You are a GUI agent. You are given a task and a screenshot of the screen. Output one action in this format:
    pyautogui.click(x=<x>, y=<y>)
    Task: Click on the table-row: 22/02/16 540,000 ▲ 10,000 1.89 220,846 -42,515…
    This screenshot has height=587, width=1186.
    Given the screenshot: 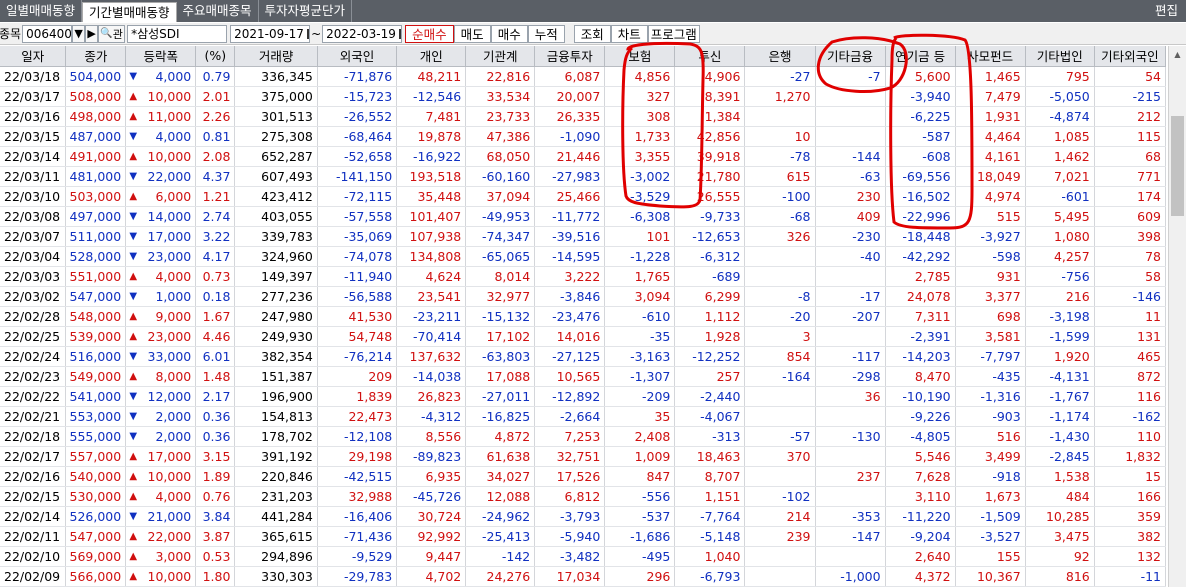 What is the action you would take?
    pyautogui.click(x=583, y=476)
    